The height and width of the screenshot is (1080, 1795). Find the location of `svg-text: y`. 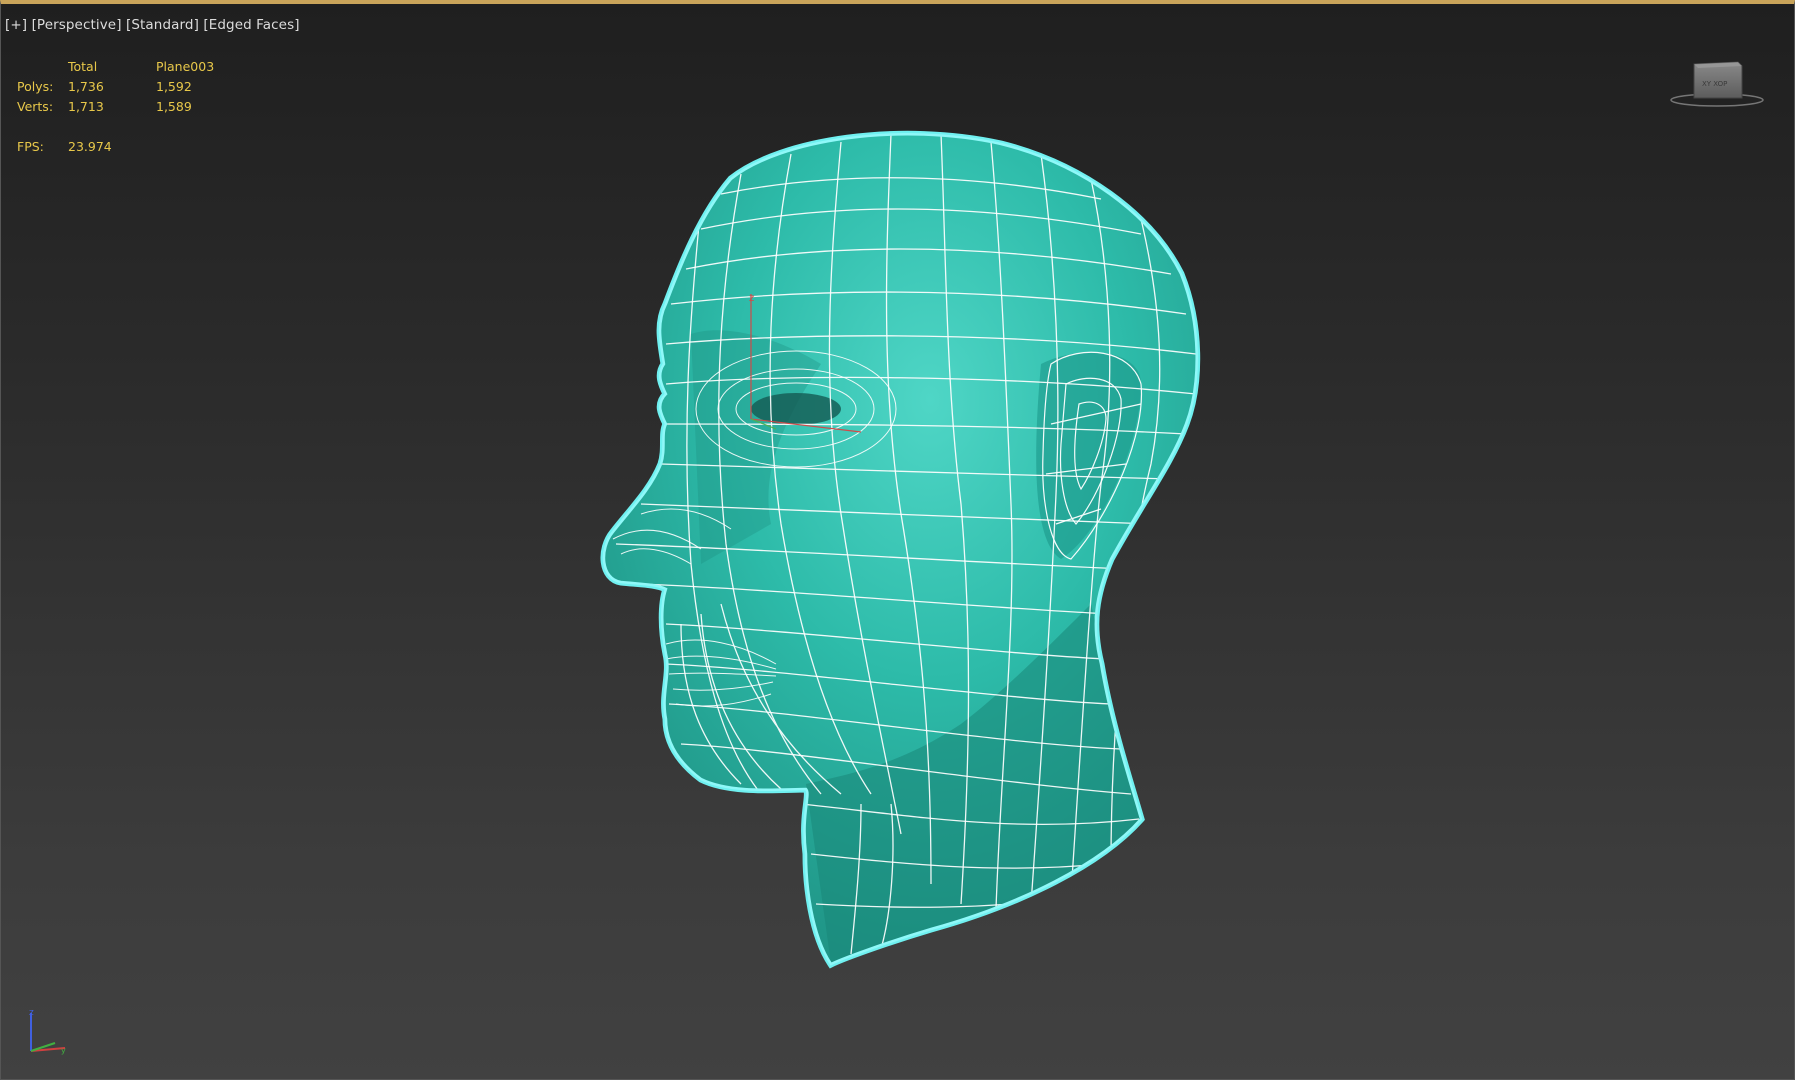

svg-text: y is located at coordinates (63, 1050).